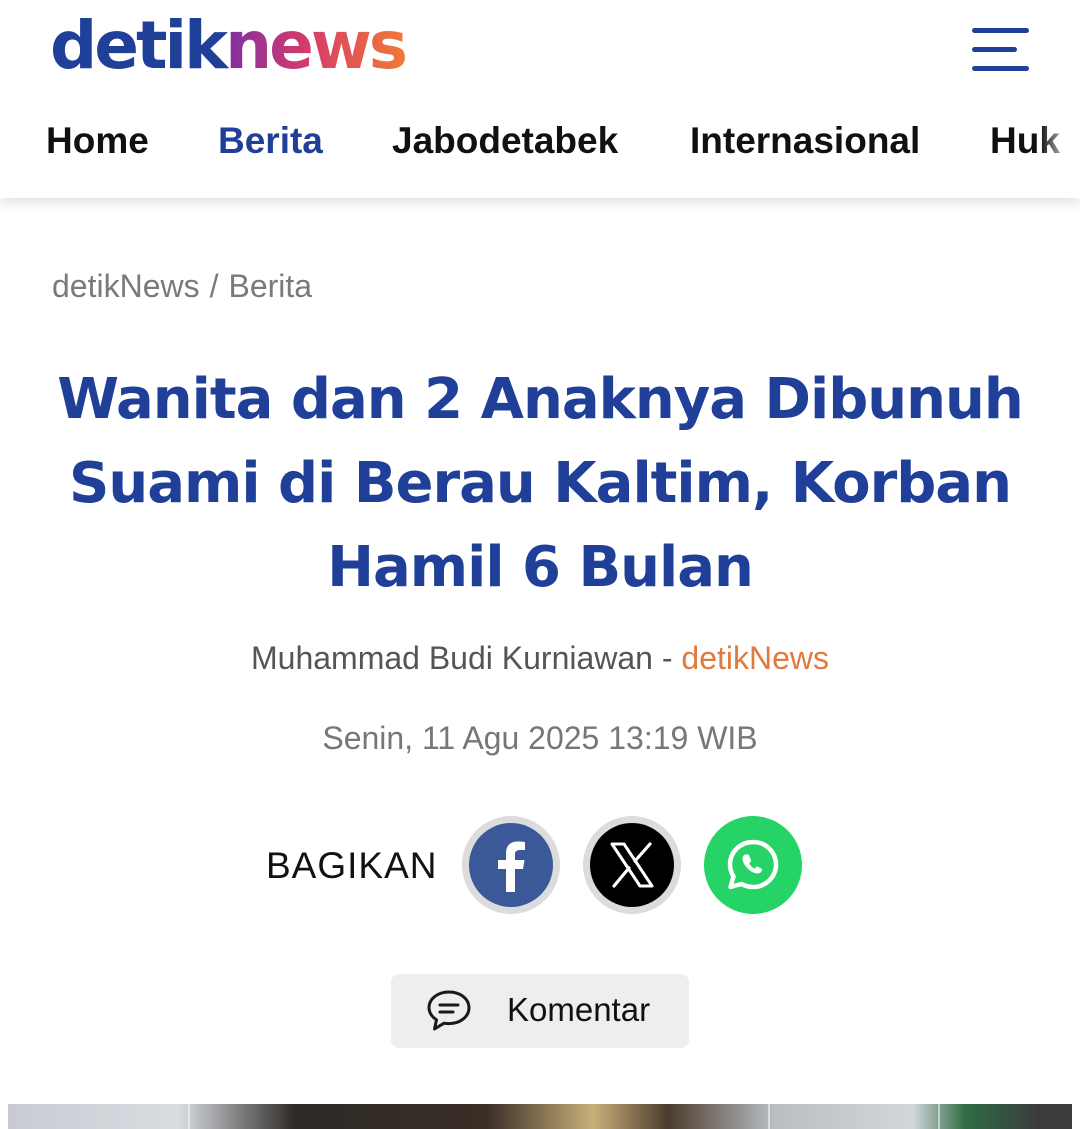  What do you see at coordinates (805, 141) in the screenshot?
I see `nav-item-internasional: Internasional` at bounding box center [805, 141].